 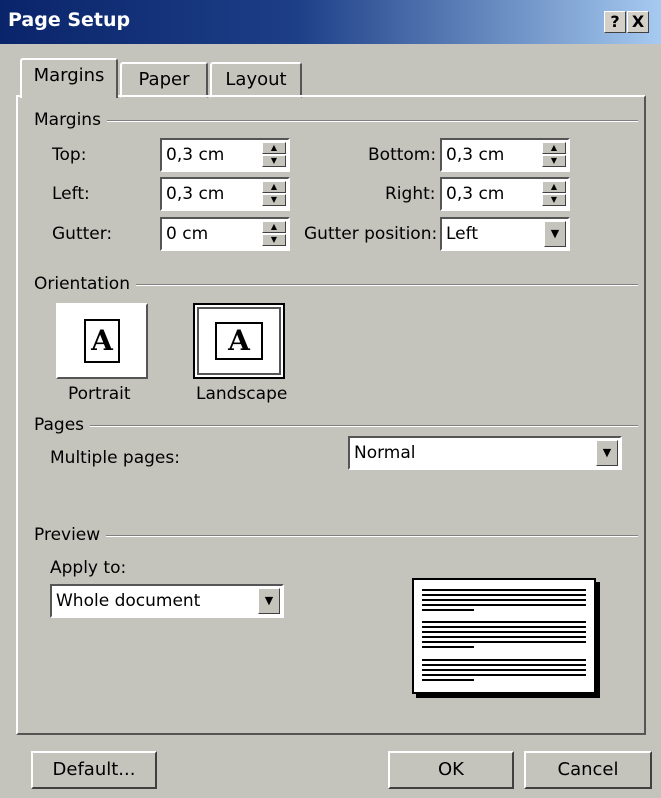 What do you see at coordinates (638, 22) in the screenshot?
I see `close-button: X` at bounding box center [638, 22].